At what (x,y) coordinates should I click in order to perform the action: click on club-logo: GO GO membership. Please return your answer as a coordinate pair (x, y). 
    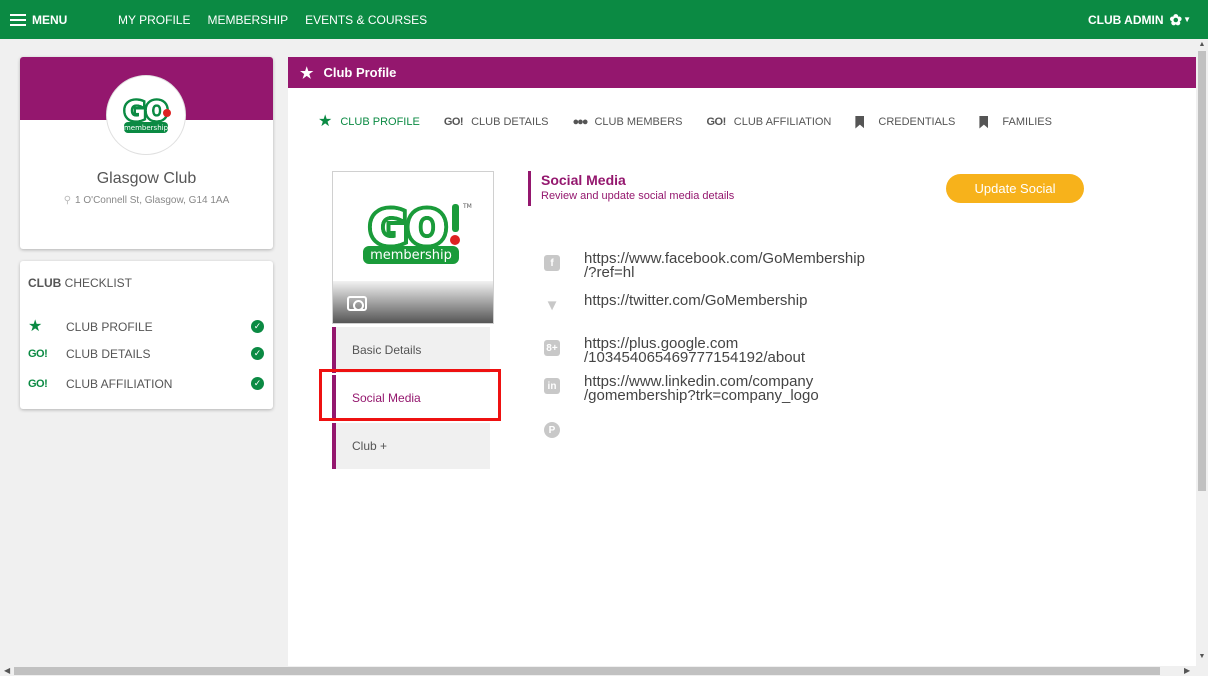
    Looking at the image, I should click on (146, 115).